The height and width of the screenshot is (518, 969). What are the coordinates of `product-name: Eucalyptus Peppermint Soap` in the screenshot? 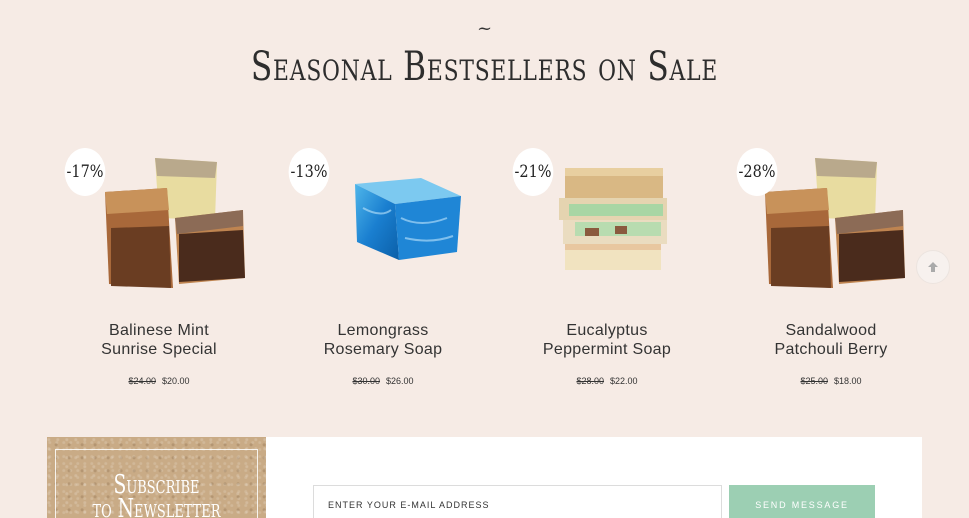 It's located at (607, 340).